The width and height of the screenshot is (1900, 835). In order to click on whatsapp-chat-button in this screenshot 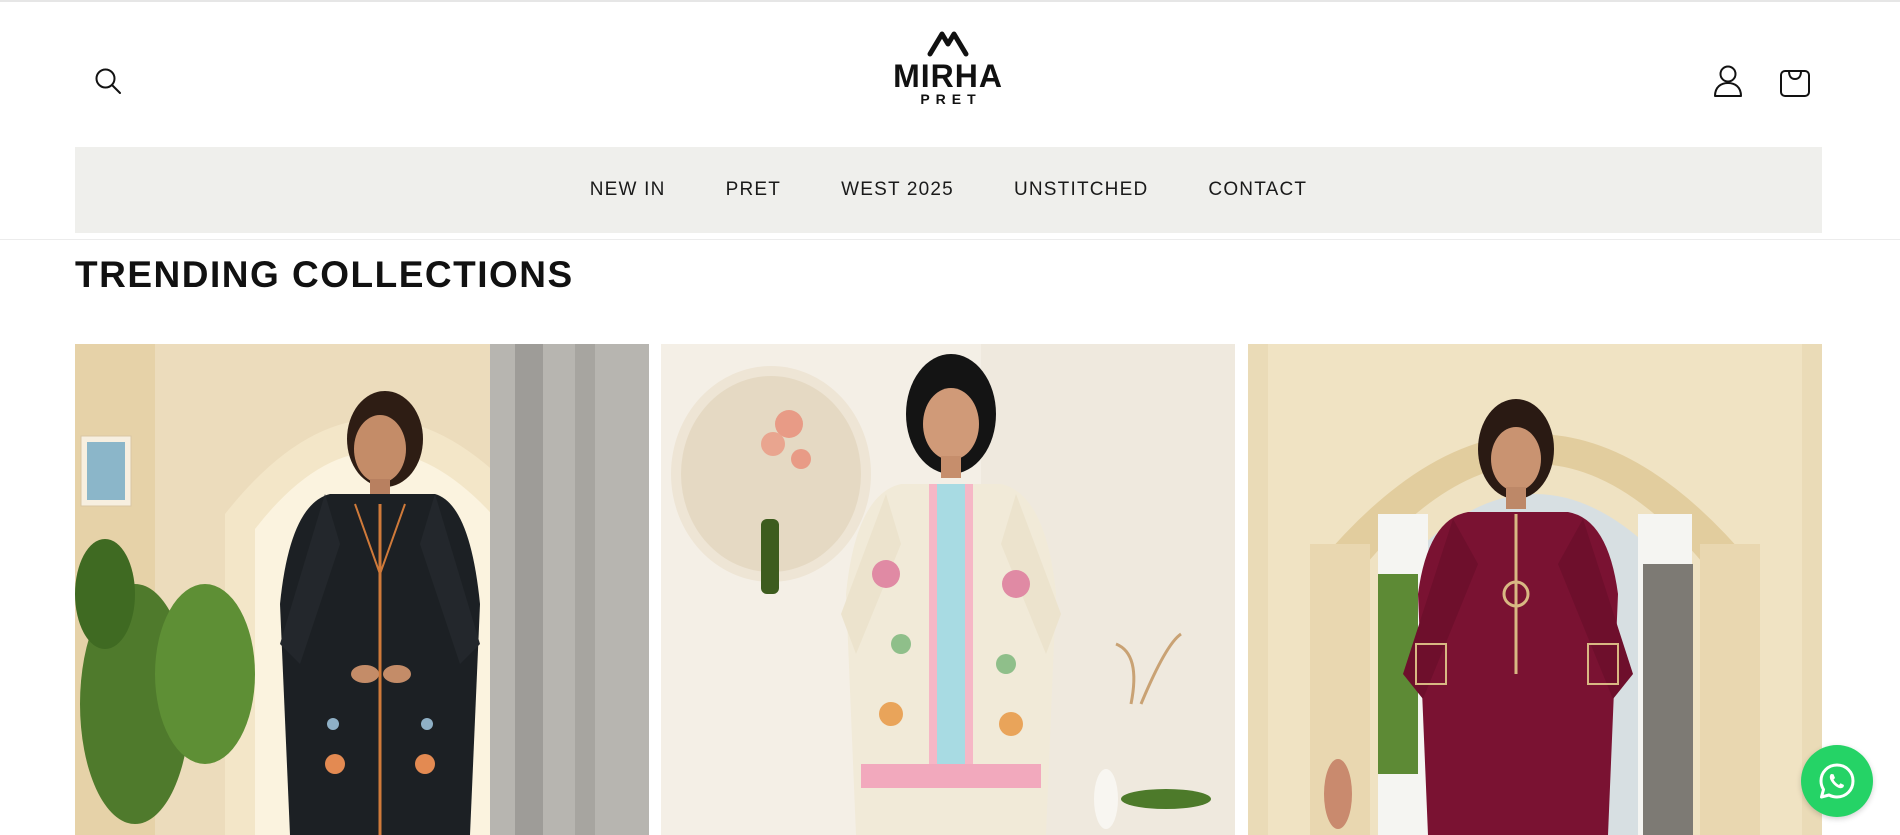, I will do `click(1837, 781)`.